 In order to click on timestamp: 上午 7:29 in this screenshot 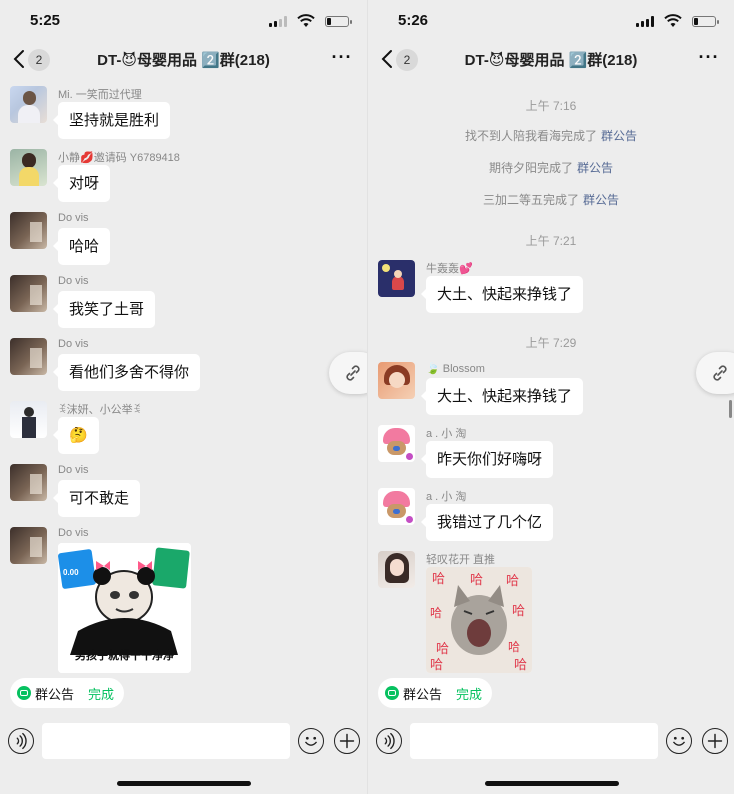, I will do `click(551, 343)`.